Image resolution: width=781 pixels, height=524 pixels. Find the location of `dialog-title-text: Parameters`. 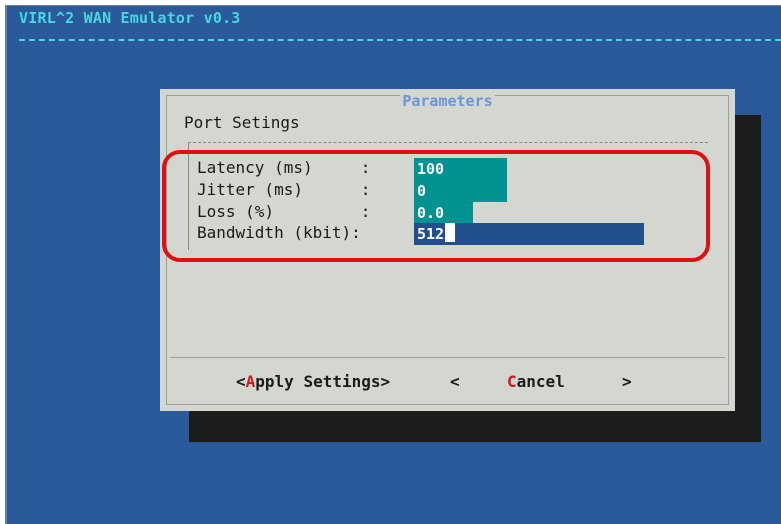

dialog-title-text: Parameters is located at coordinates (447, 101).